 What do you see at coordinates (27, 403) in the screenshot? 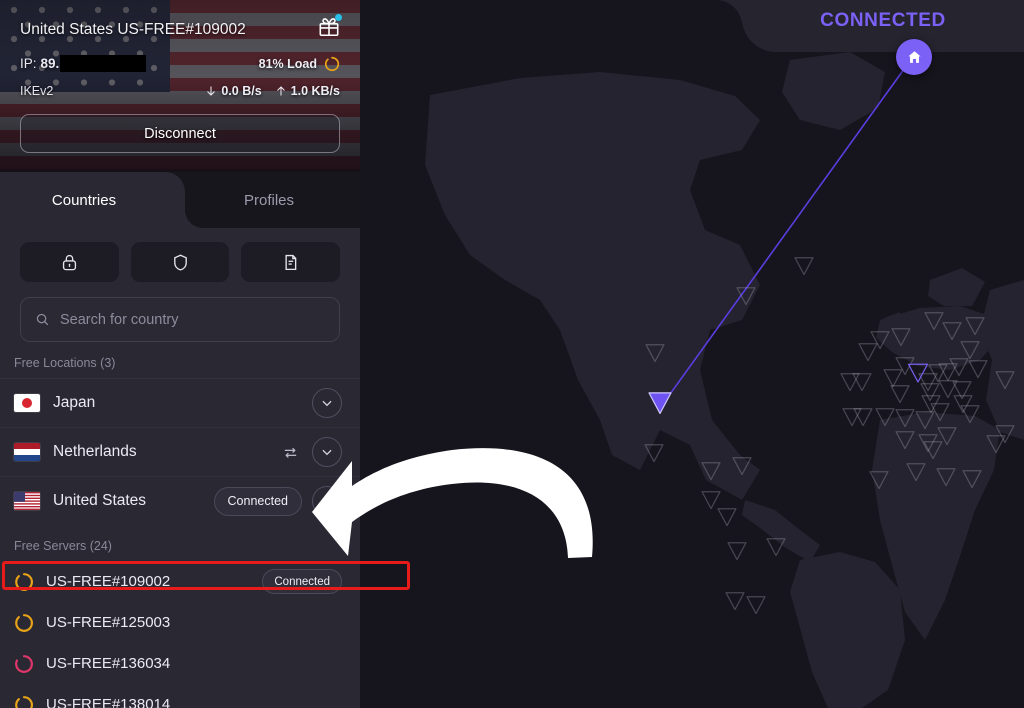
I see `flag-jp` at bounding box center [27, 403].